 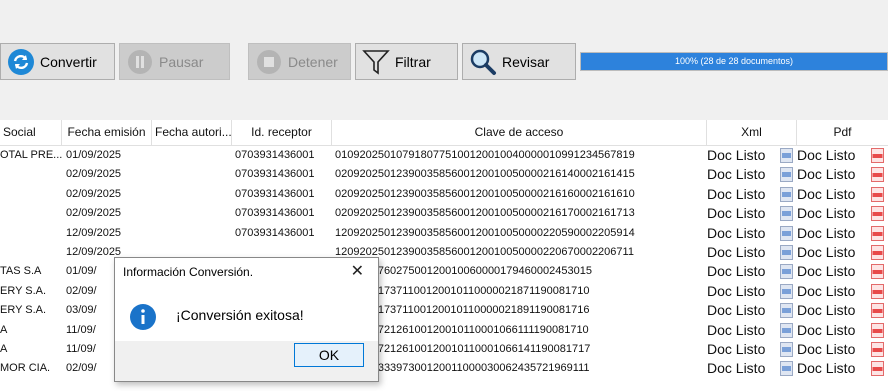 I want to click on filtrar-button: Filtrar, so click(x=406, y=61).